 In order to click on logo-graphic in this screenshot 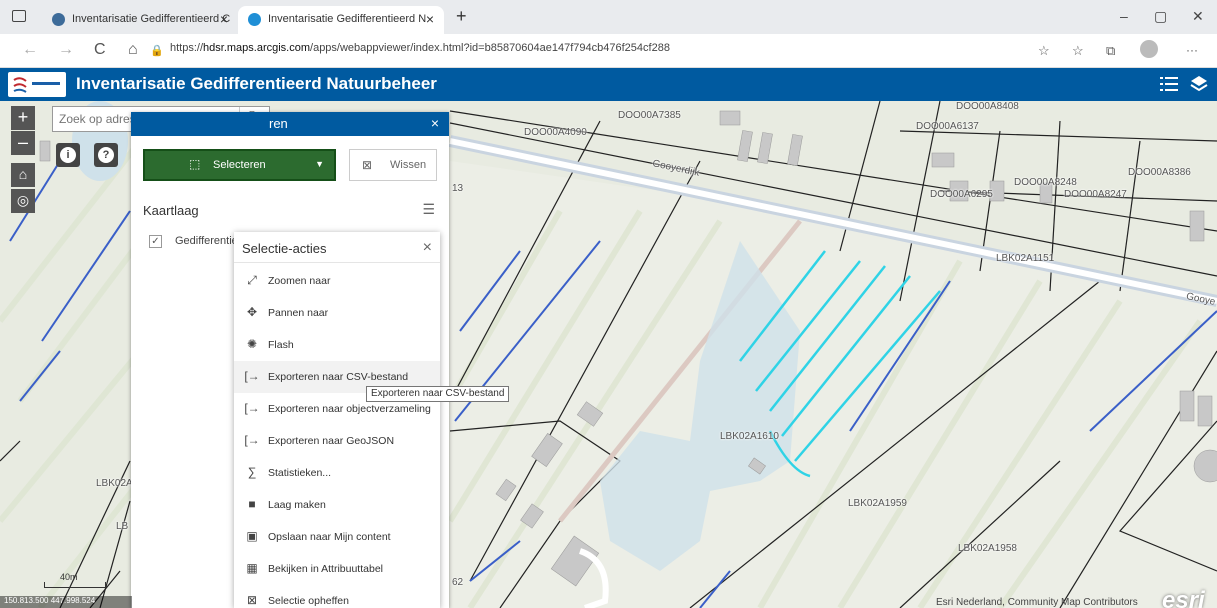, I will do `click(36, 85)`.